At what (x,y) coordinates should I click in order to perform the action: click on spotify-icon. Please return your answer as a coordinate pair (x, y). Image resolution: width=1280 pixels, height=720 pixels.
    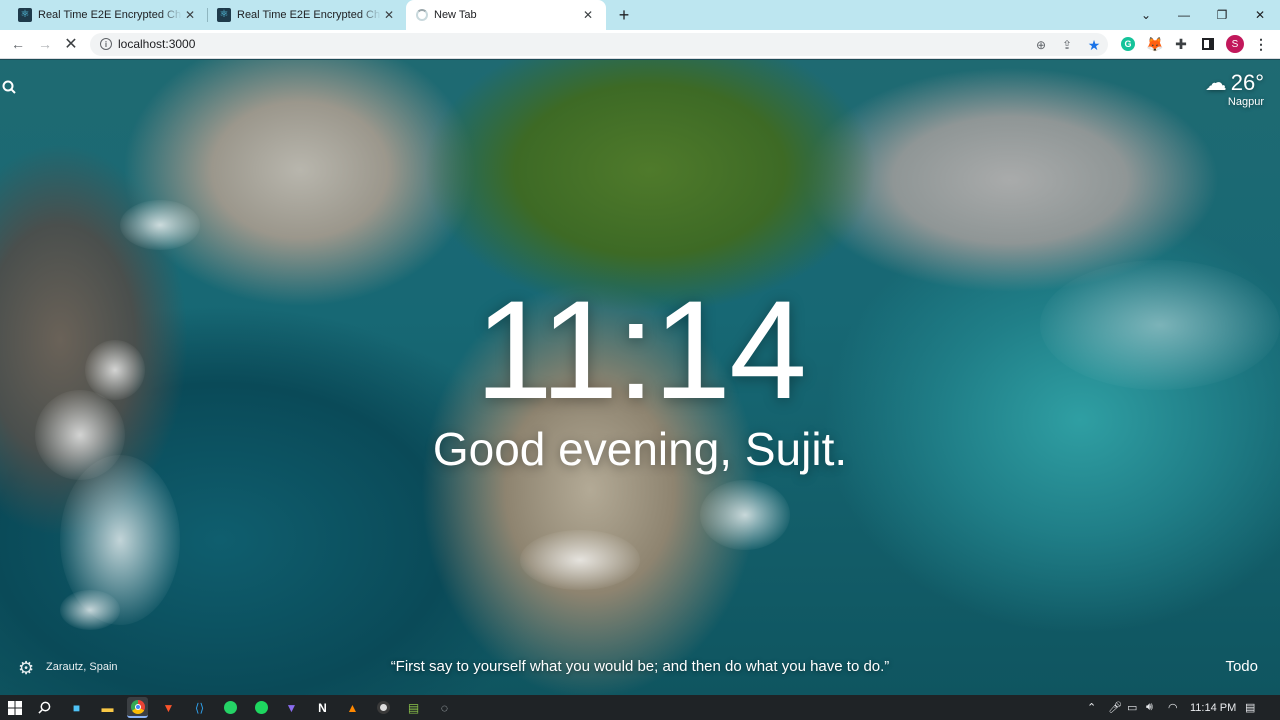
    Looking at the image, I should click on (261, 707).